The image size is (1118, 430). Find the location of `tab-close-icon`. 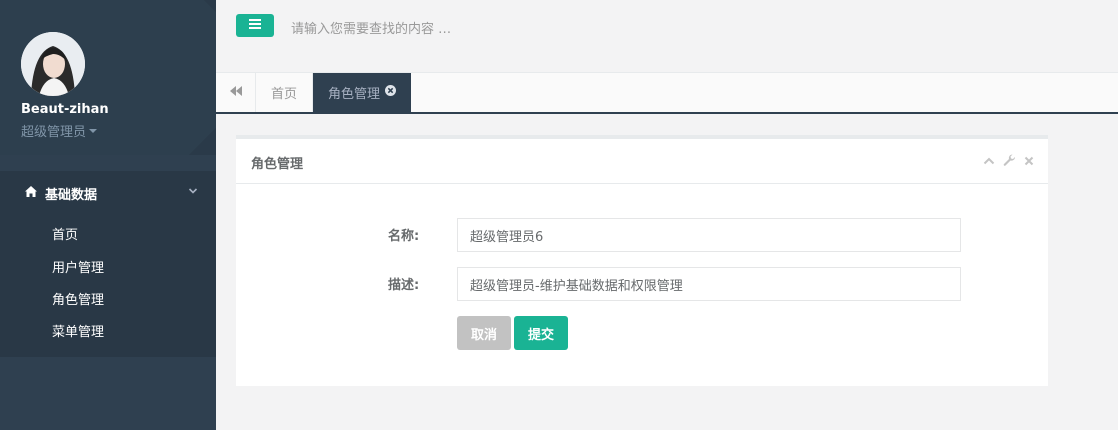

tab-close-icon is located at coordinates (391, 92).